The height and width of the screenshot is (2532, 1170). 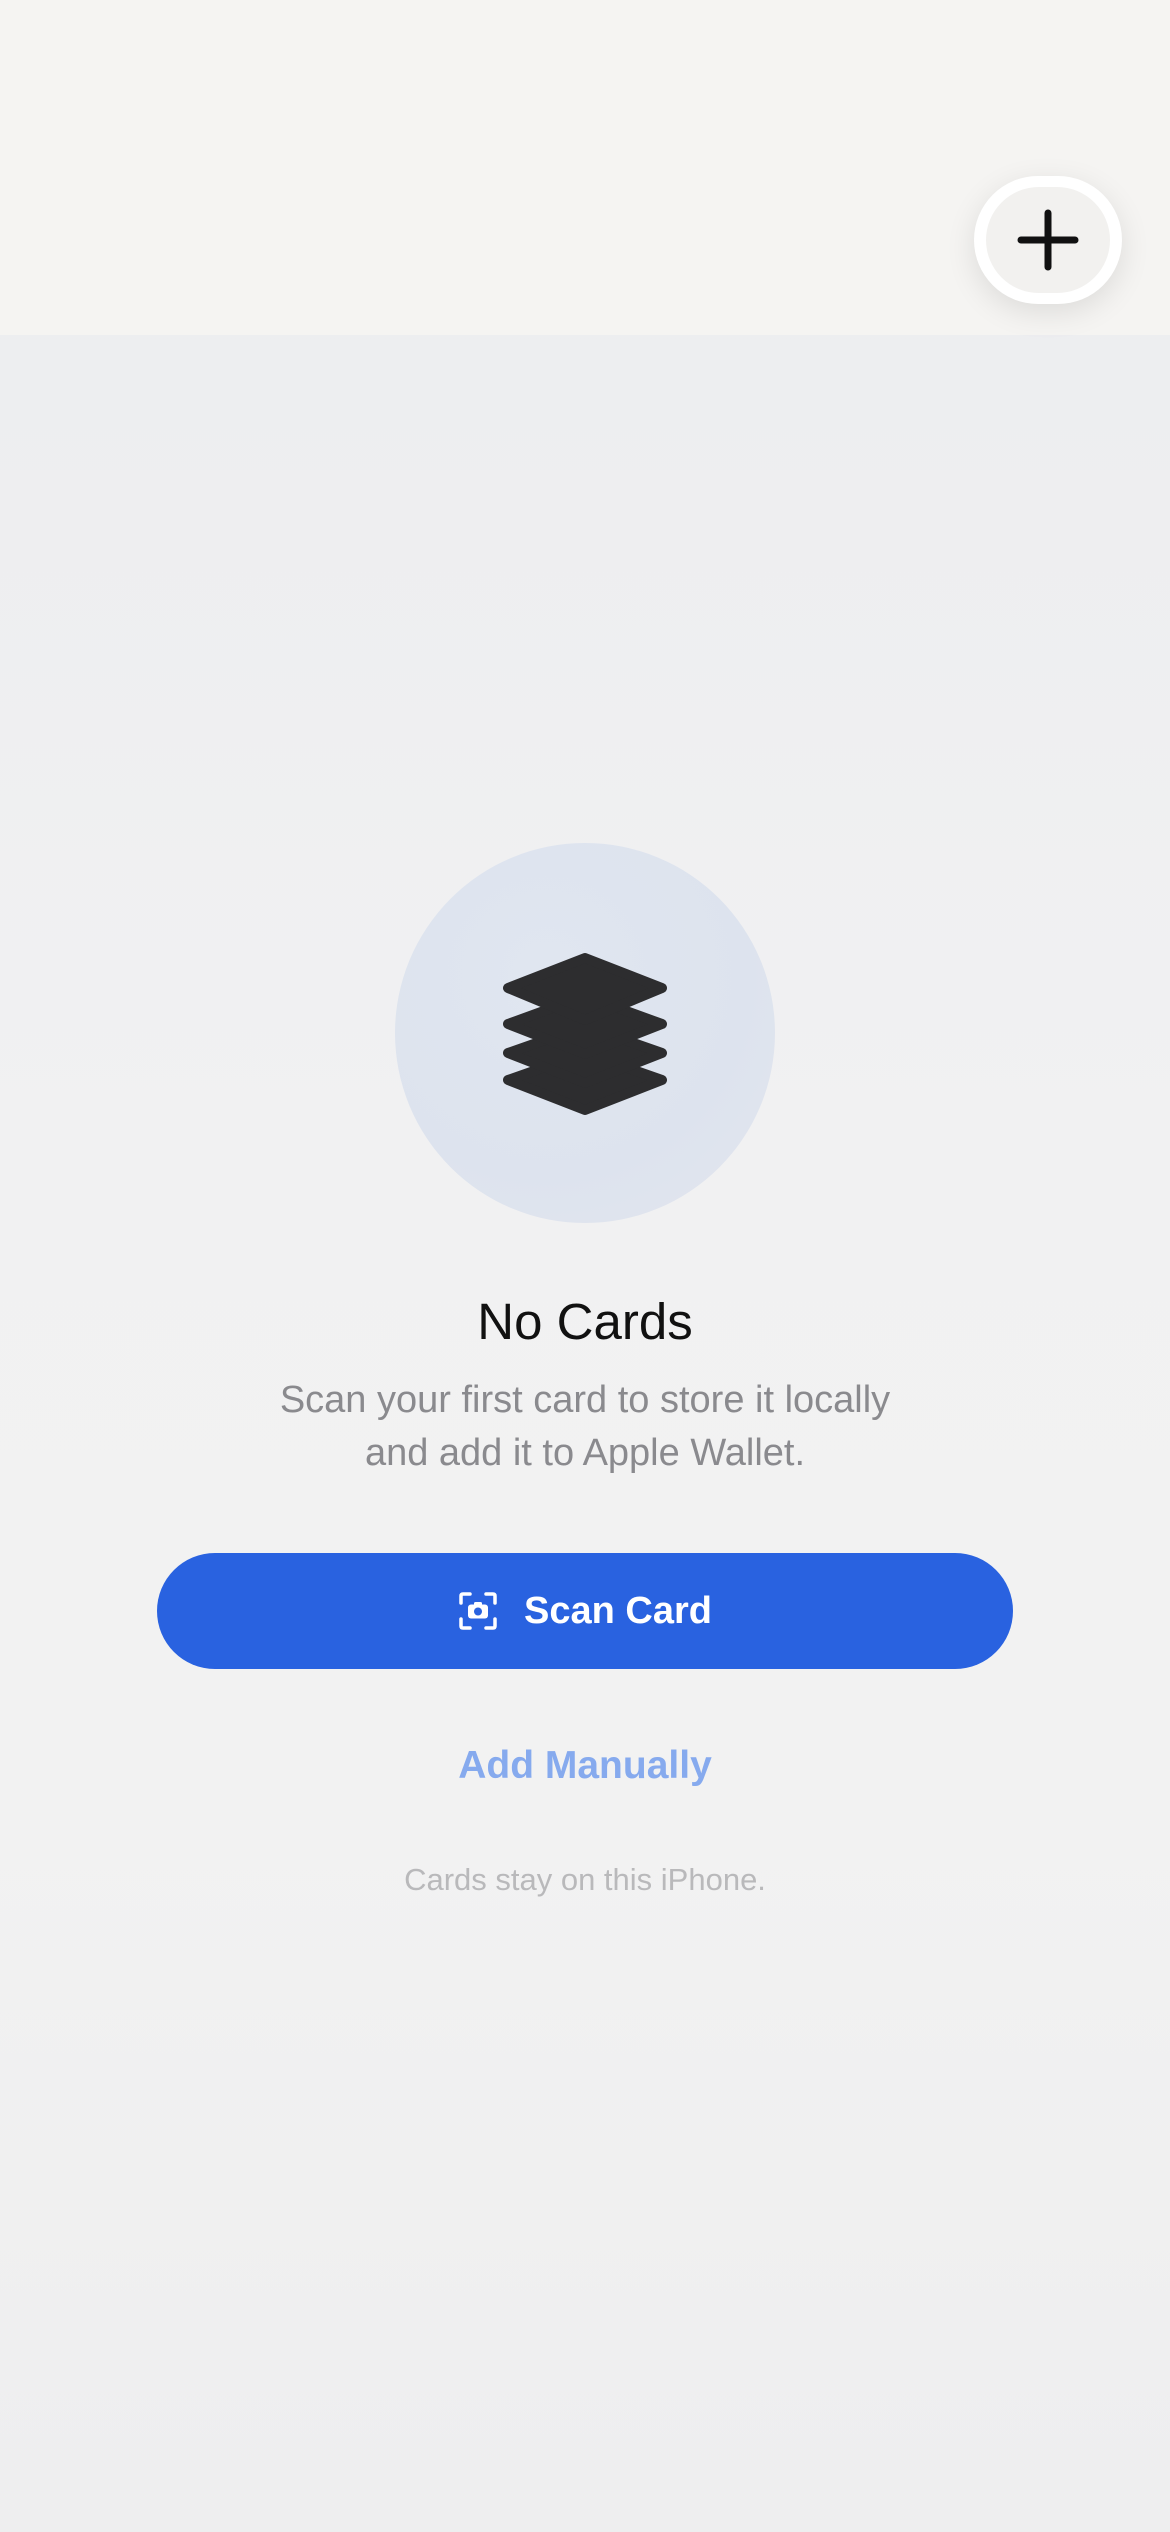 I want to click on privacy-footnote: Cards stay on this iPhone., so click(x=585, y=1879).